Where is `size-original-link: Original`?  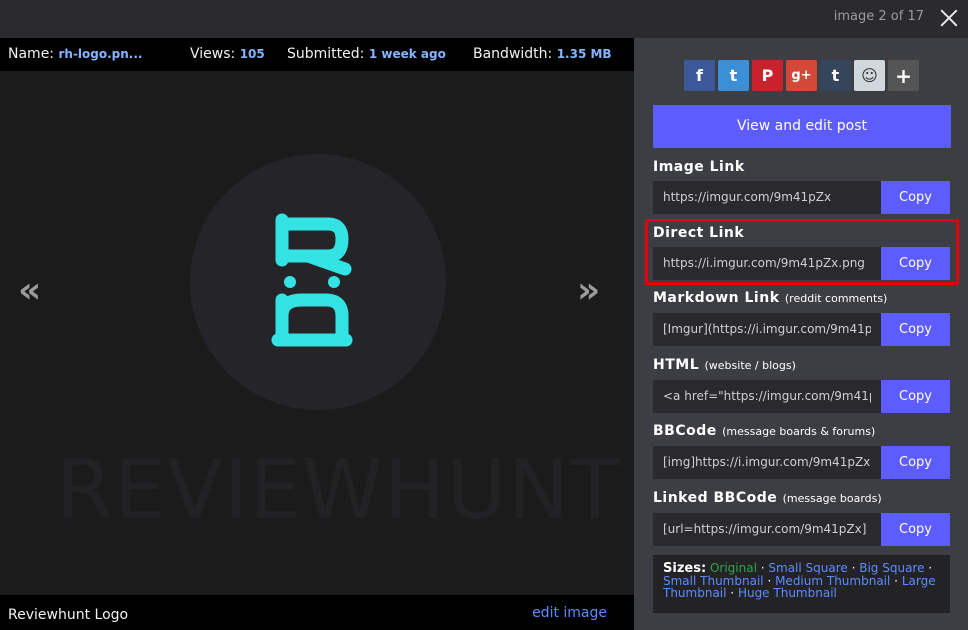
size-original-link: Original is located at coordinates (733, 568).